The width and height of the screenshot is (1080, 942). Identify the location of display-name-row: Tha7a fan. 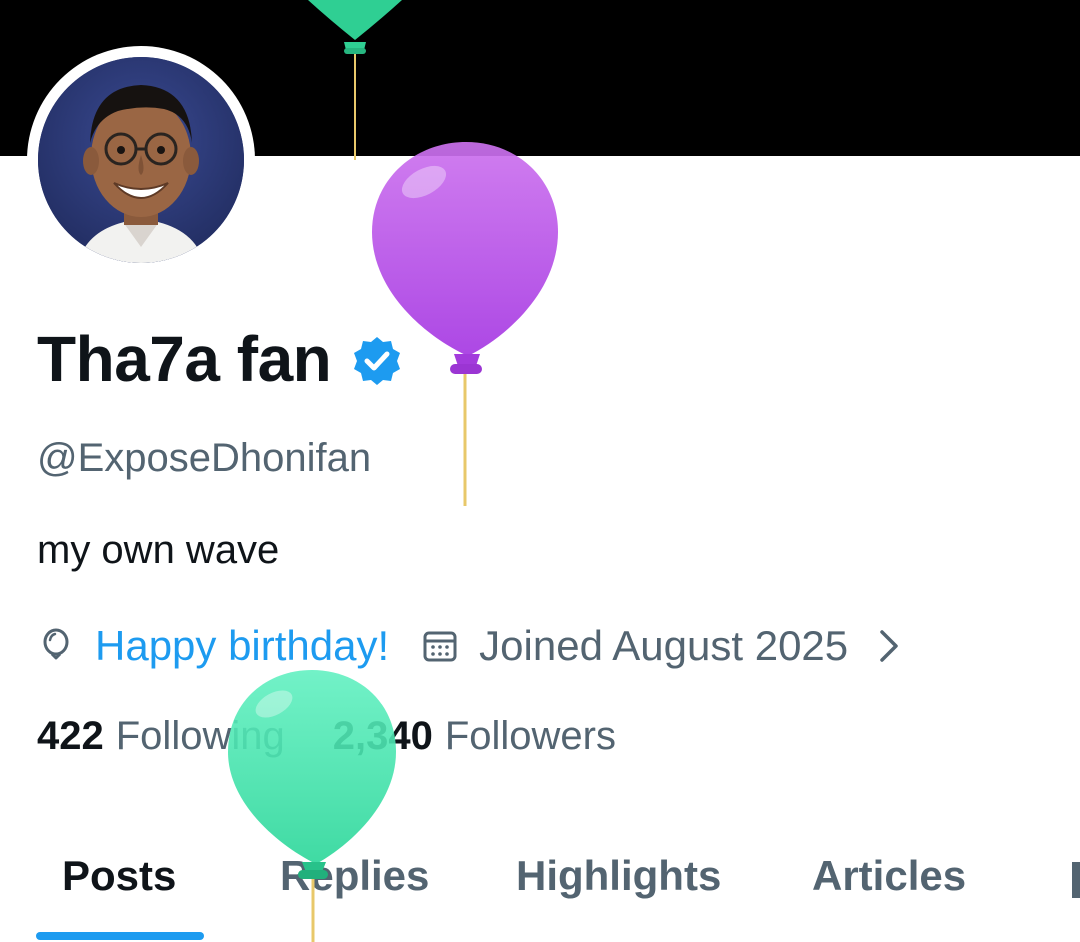
(220, 359).